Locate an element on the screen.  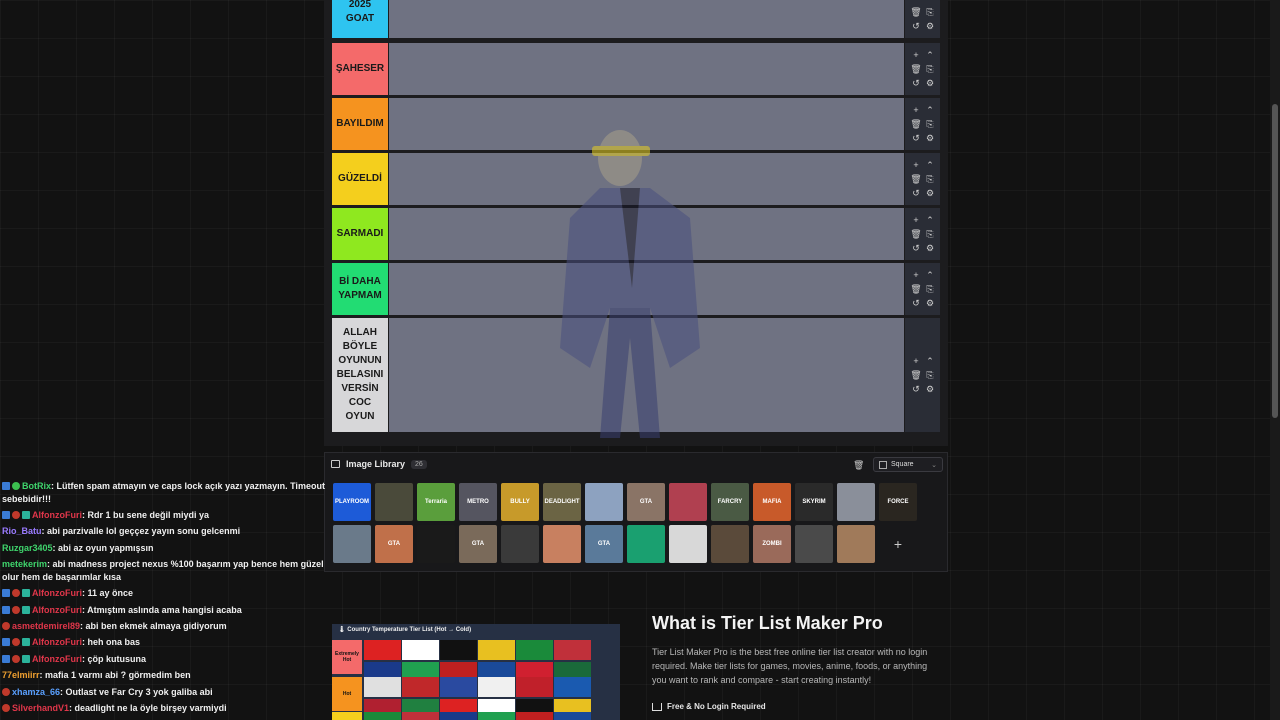
library-thumbnail: BULLY is located at coordinates (520, 502).